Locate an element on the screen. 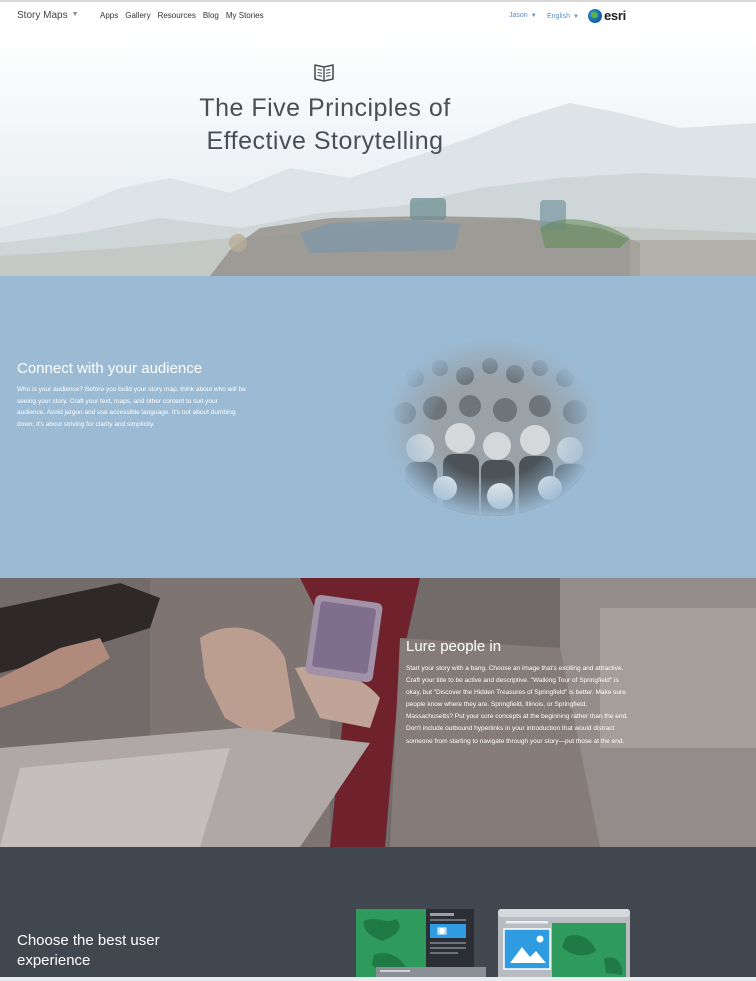  logo-text: esri is located at coordinates (615, 15).